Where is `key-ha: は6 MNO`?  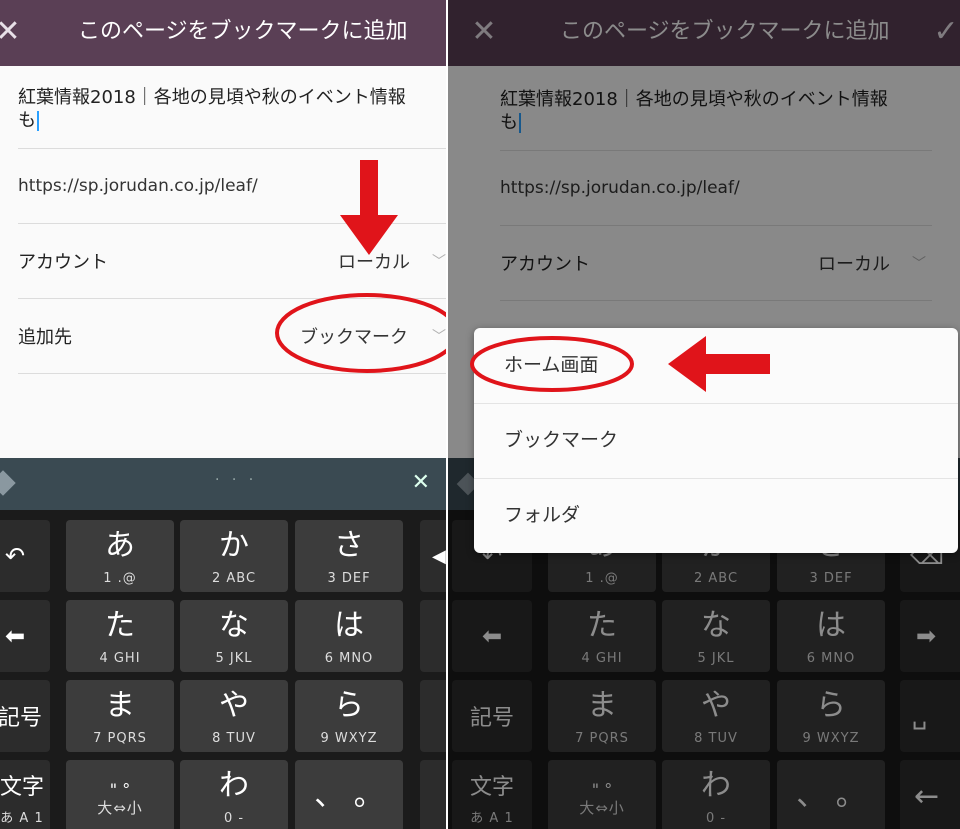
key-ha: は6 MNO is located at coordinates (349, 636).